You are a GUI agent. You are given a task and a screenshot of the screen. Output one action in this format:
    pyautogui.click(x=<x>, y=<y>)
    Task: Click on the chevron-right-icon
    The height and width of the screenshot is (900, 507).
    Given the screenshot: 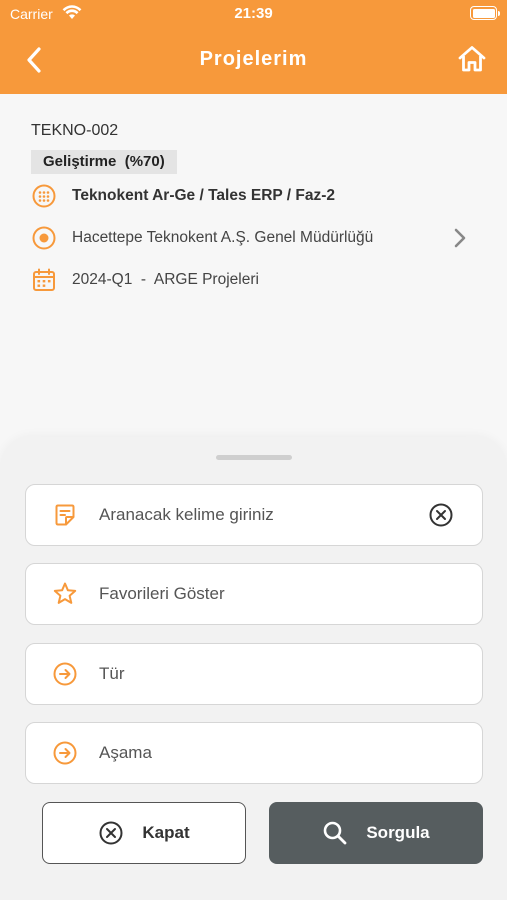 What is the action you would take?
    pyautogui.click(x=460, y=238)
    